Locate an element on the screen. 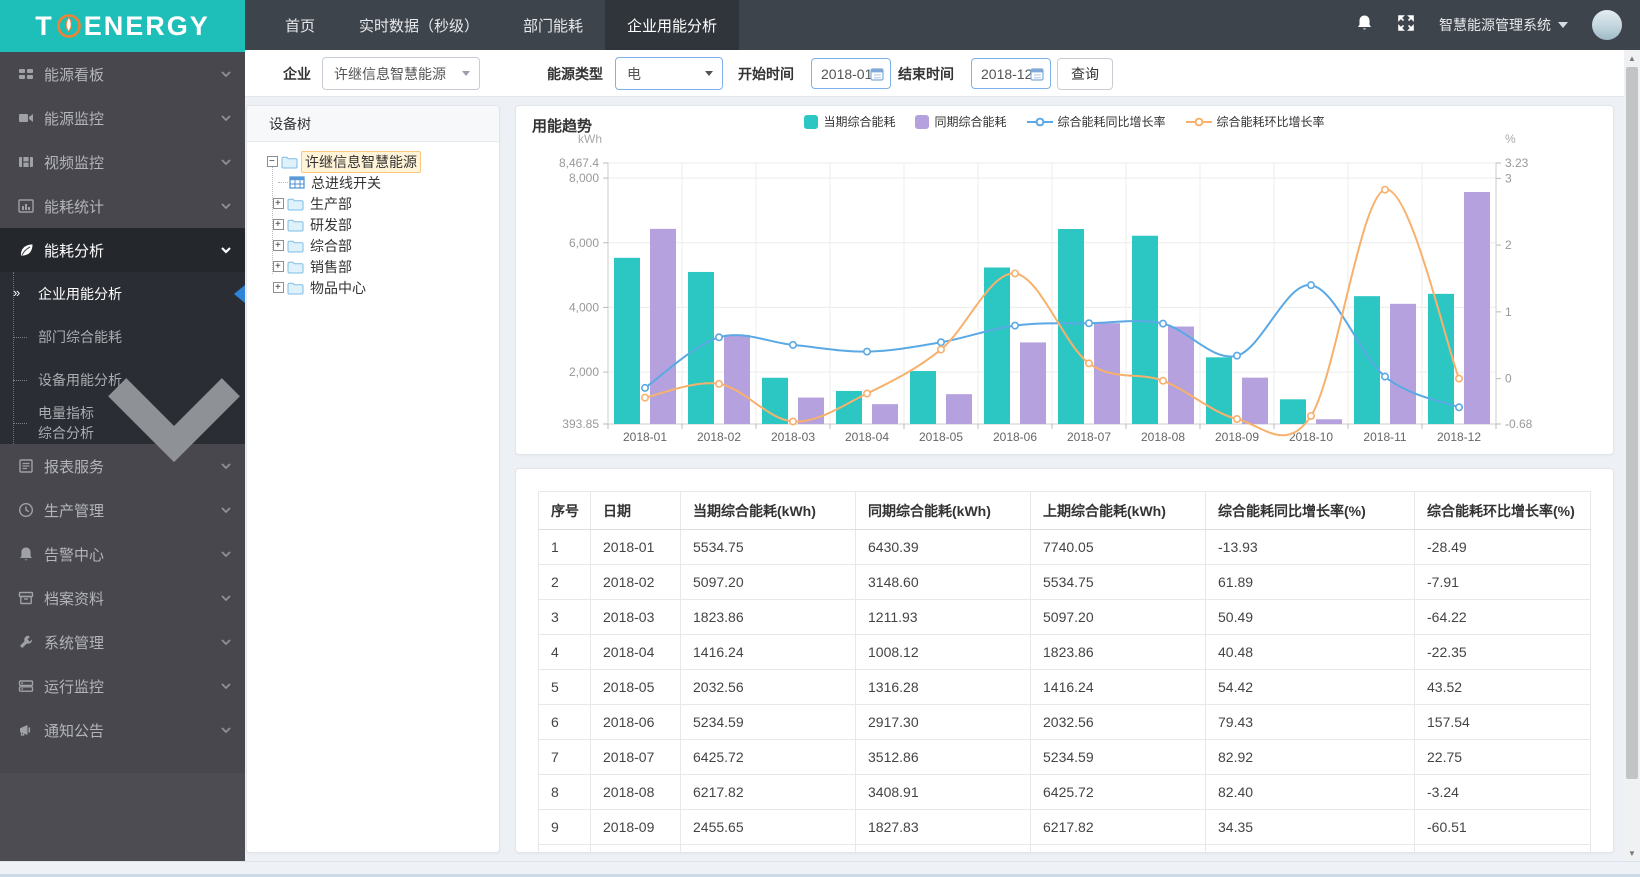  table-cell: 4 is located at coordinates (564, 652).